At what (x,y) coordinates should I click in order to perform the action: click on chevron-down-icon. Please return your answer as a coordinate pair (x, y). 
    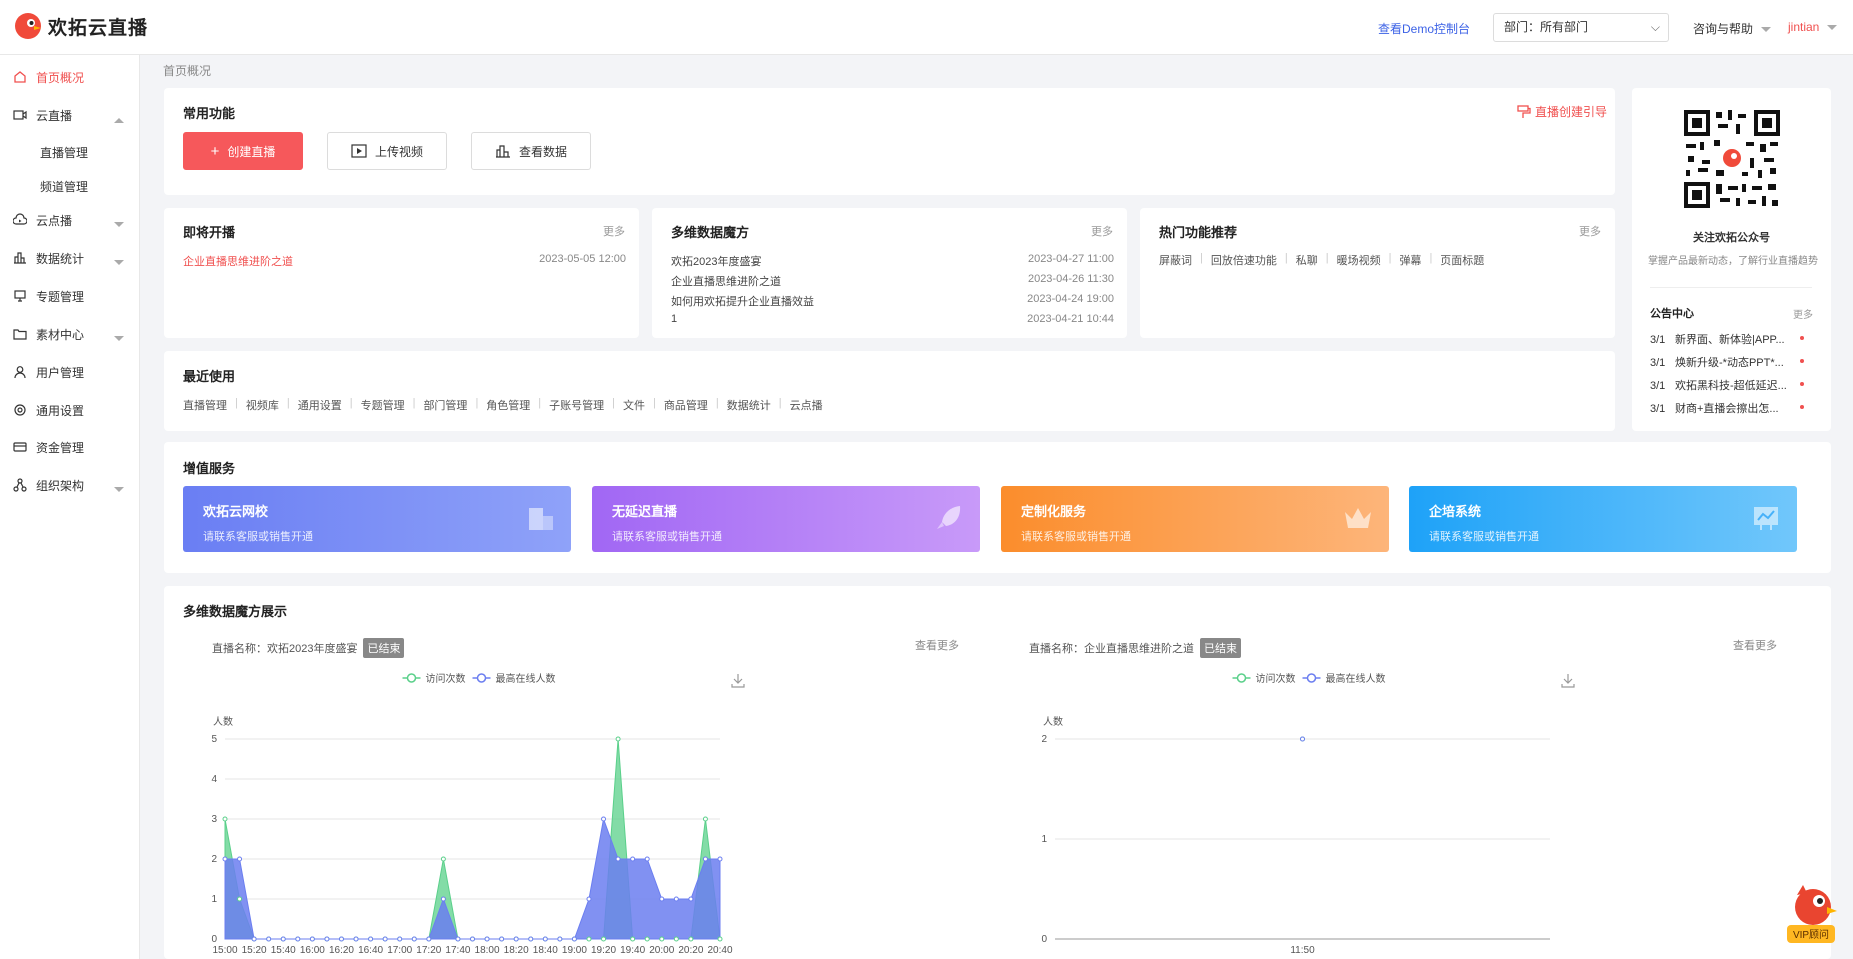
    Looking at the image, I should click on (119, 338).